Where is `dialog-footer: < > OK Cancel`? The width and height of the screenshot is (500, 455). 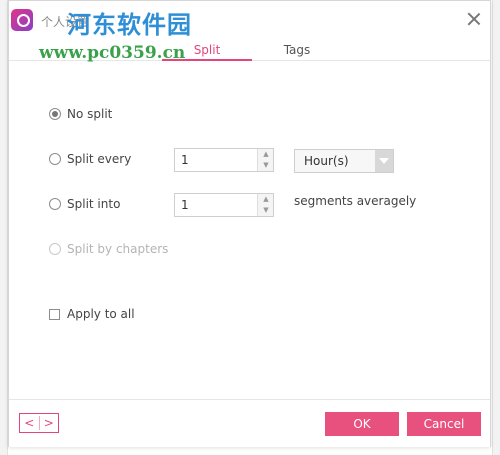 dialog-footer: < > OK Cancel is located at coordinates (249, 423).